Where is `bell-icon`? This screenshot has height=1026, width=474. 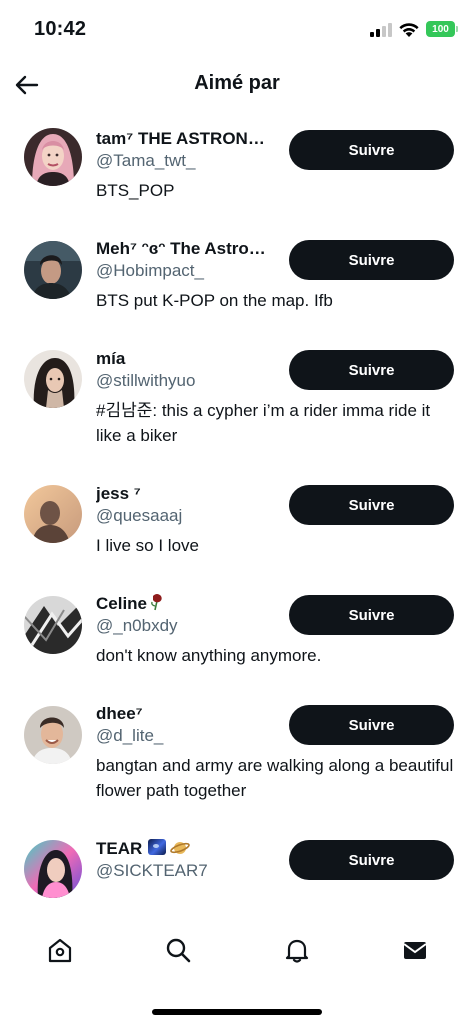 bell-icon is located at coordinates (297, 951).